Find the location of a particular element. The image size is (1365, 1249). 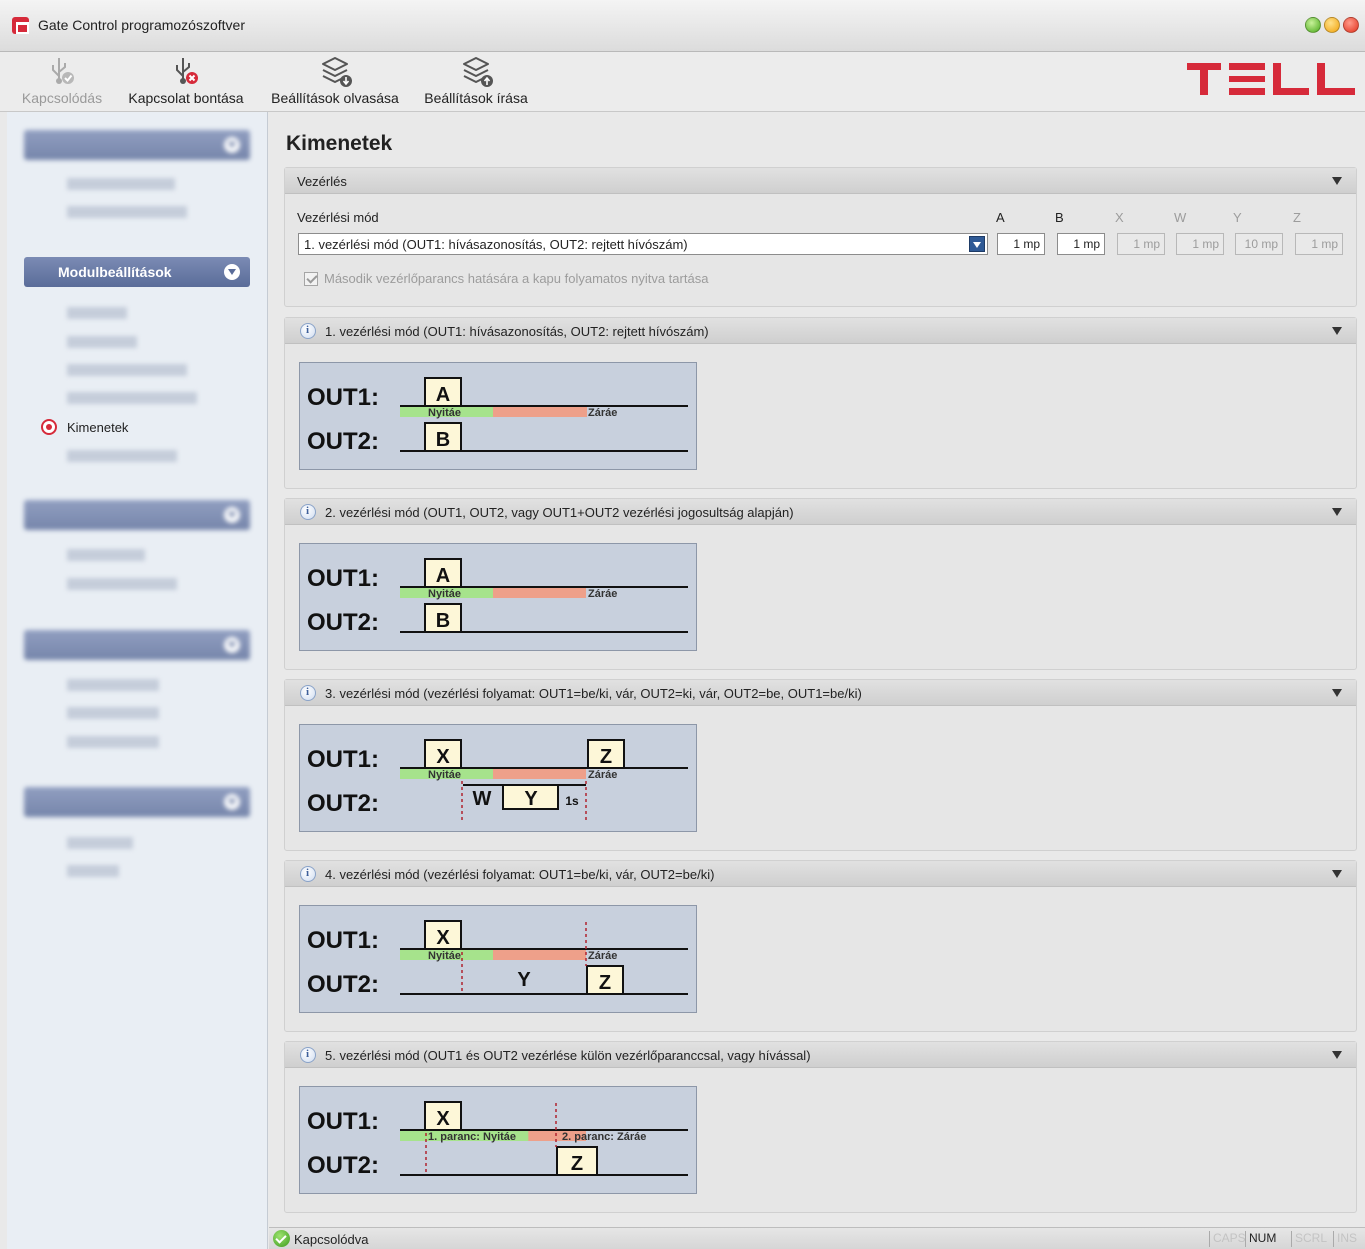

maximize-button is located at coordinates (1332, 25).